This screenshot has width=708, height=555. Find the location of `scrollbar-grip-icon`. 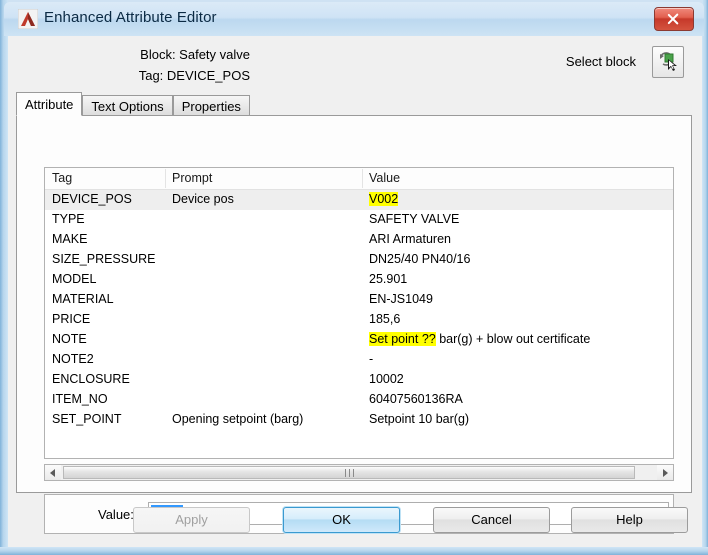

scrollbar-grip-icon is located at coordinates (349, 473).